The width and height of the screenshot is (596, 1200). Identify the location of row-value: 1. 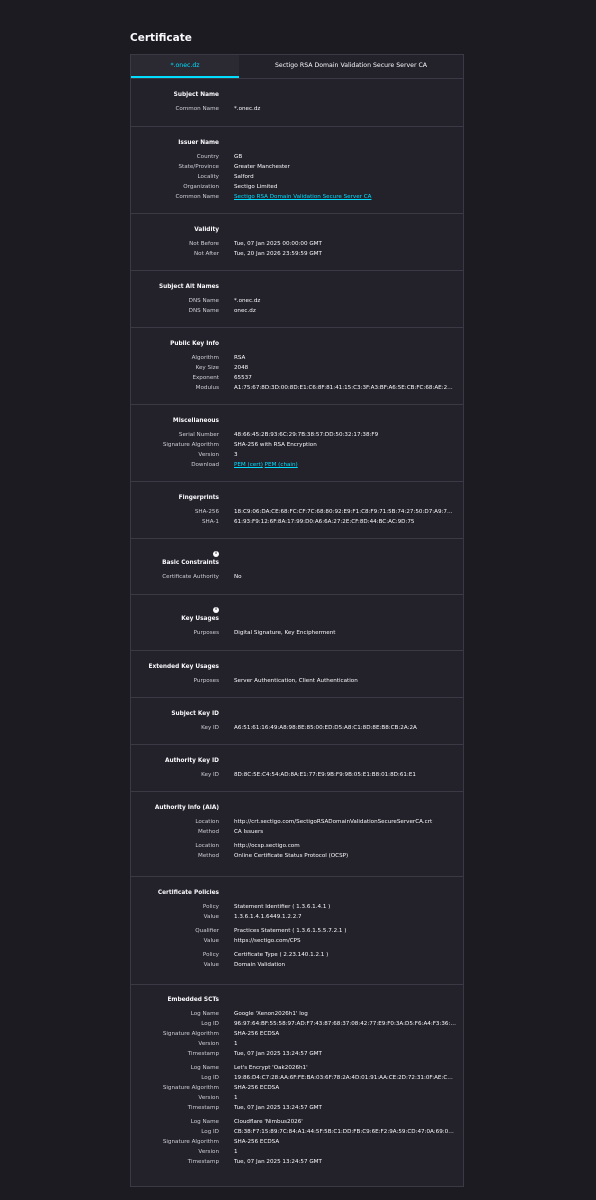
(236, 1098).